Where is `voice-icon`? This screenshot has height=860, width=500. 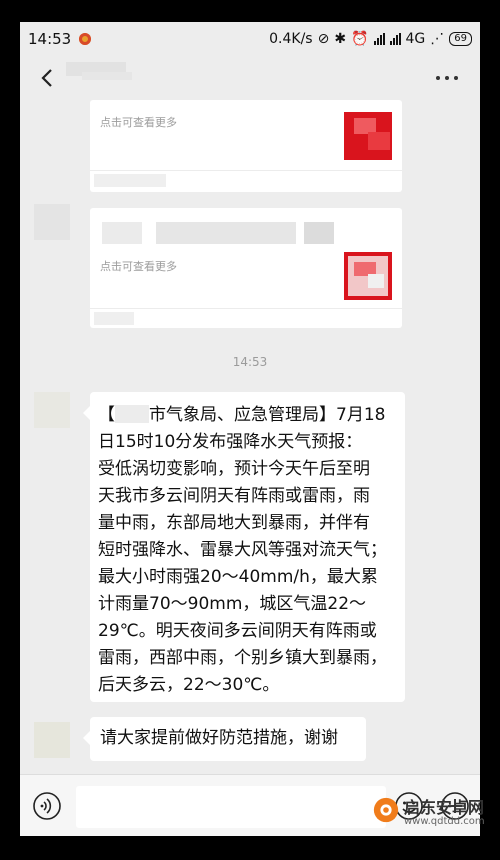
voice-icon is located at coordinates (47, 806).